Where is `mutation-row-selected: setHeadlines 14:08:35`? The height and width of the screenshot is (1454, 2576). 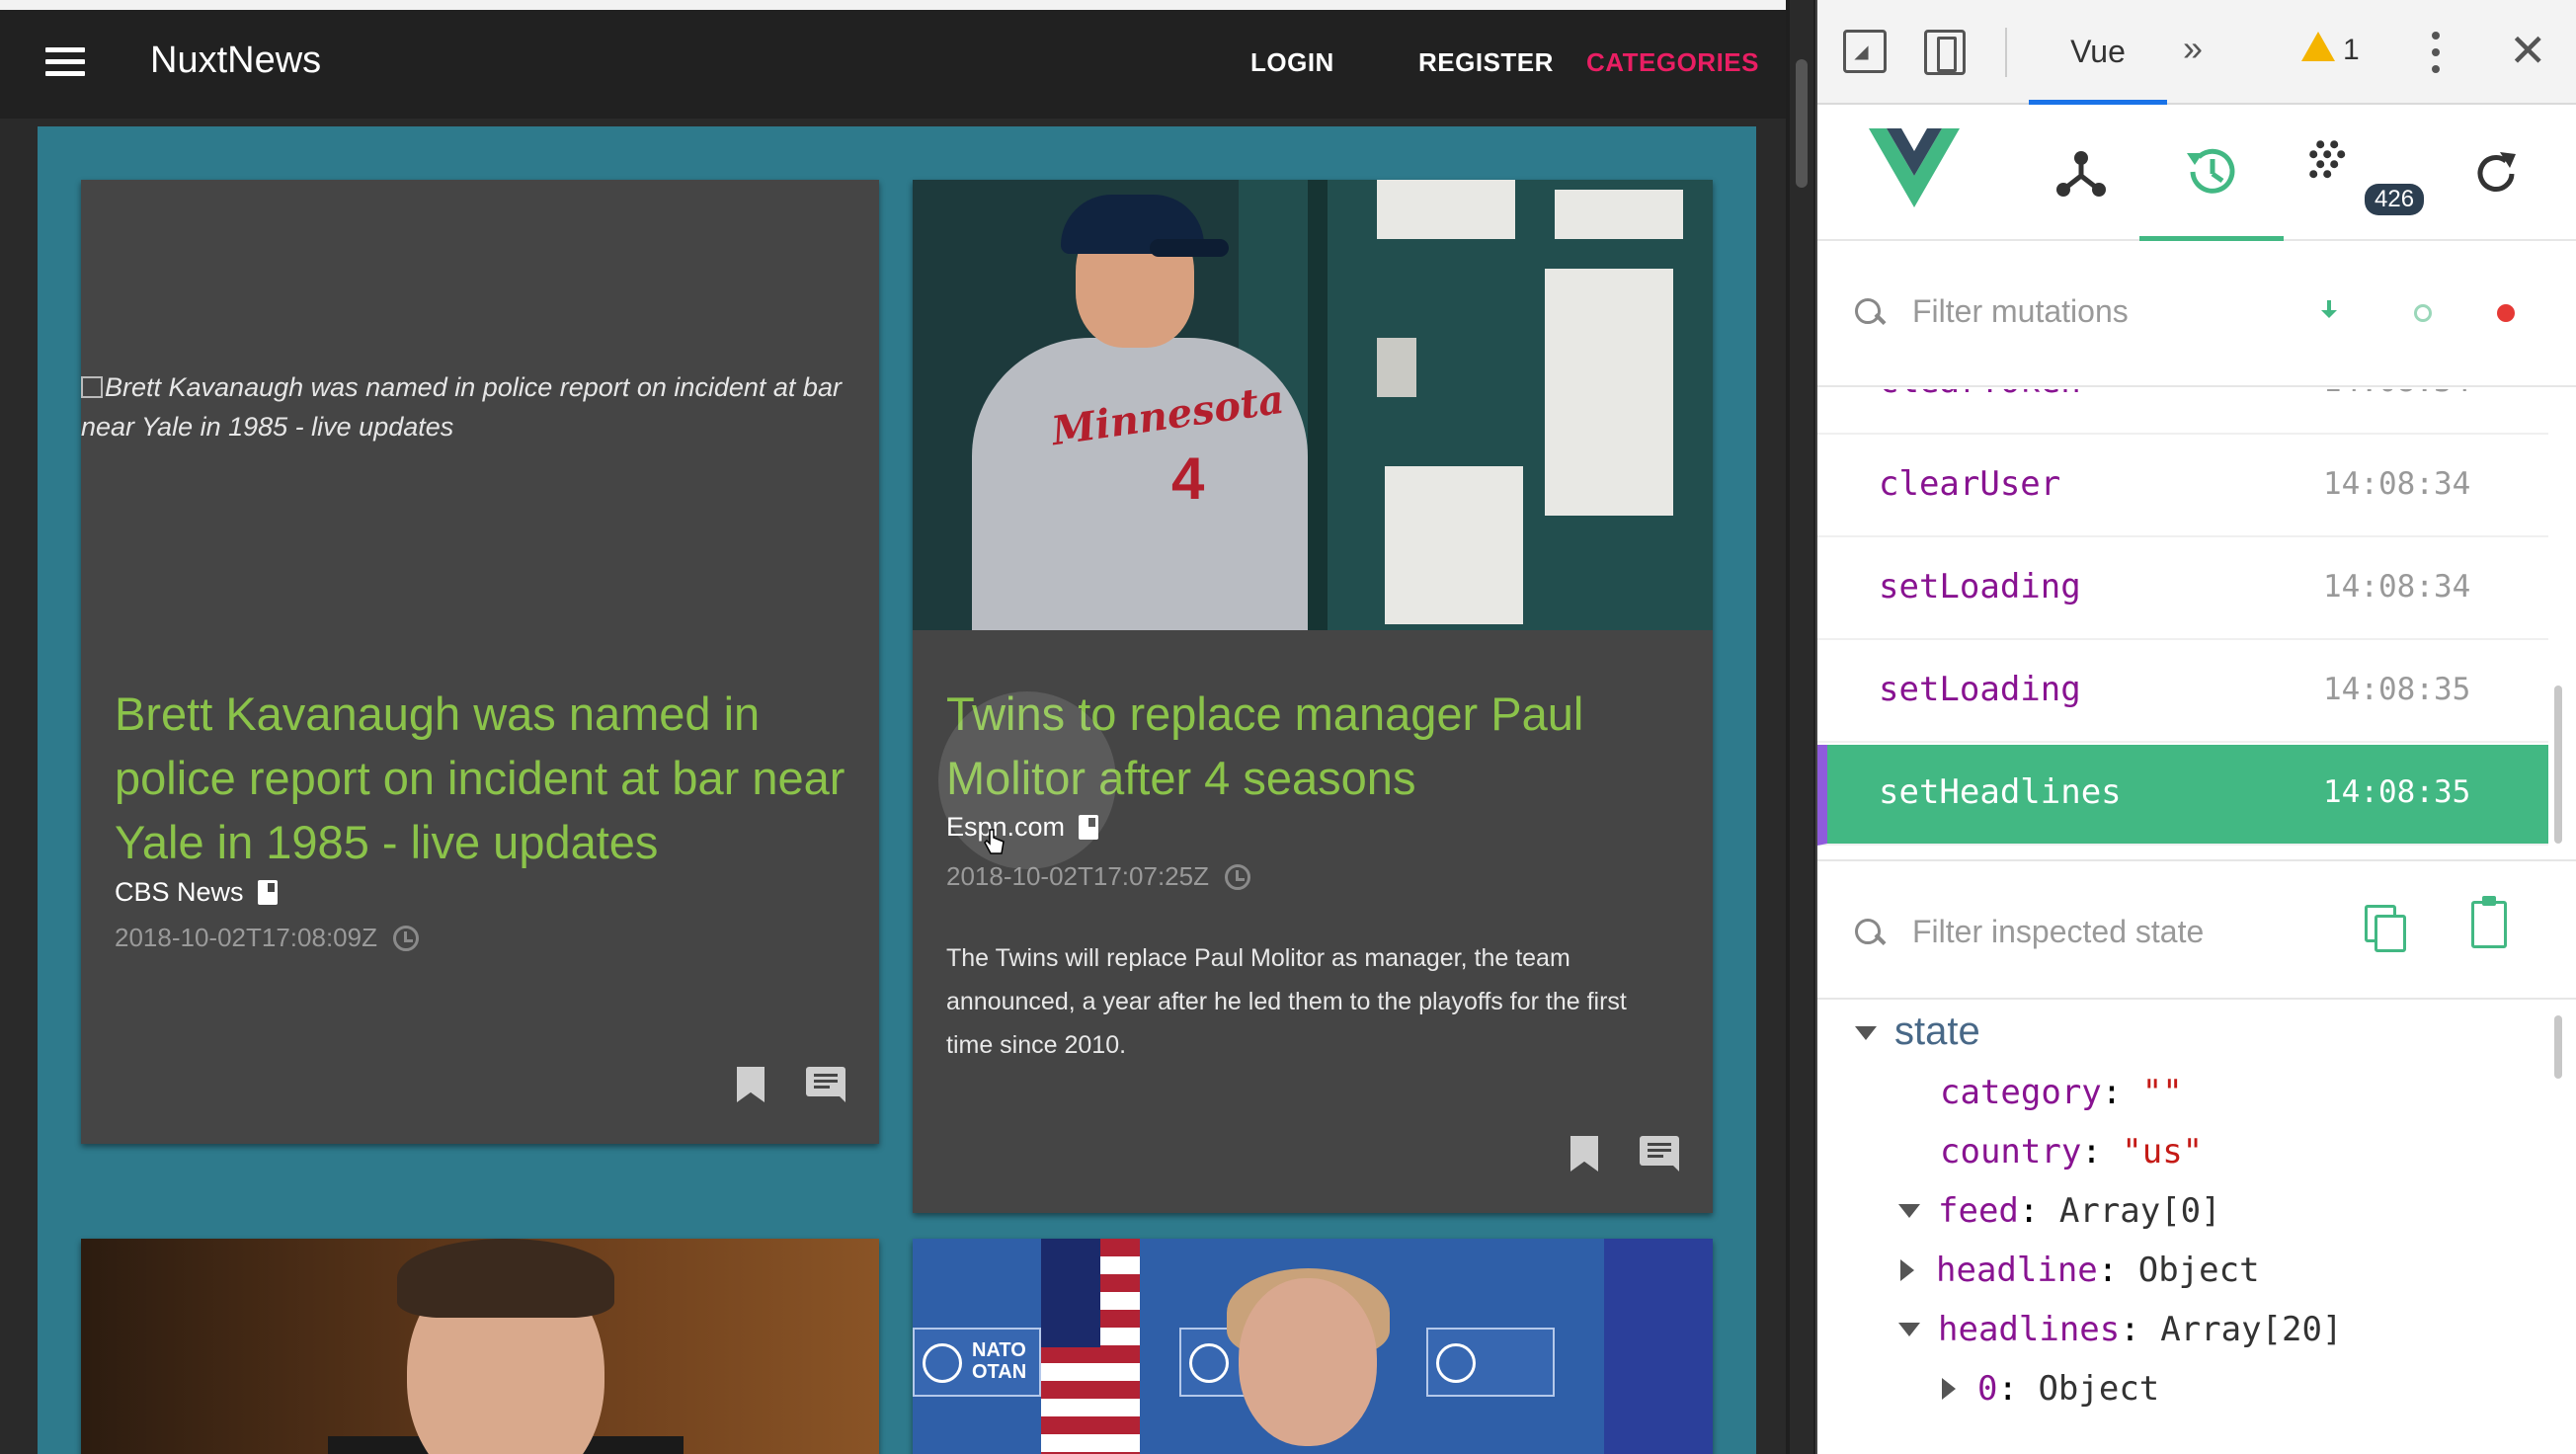
mutation-row-selected: setHeadlines 14:08:35 is located at coordinates (2182, 795).